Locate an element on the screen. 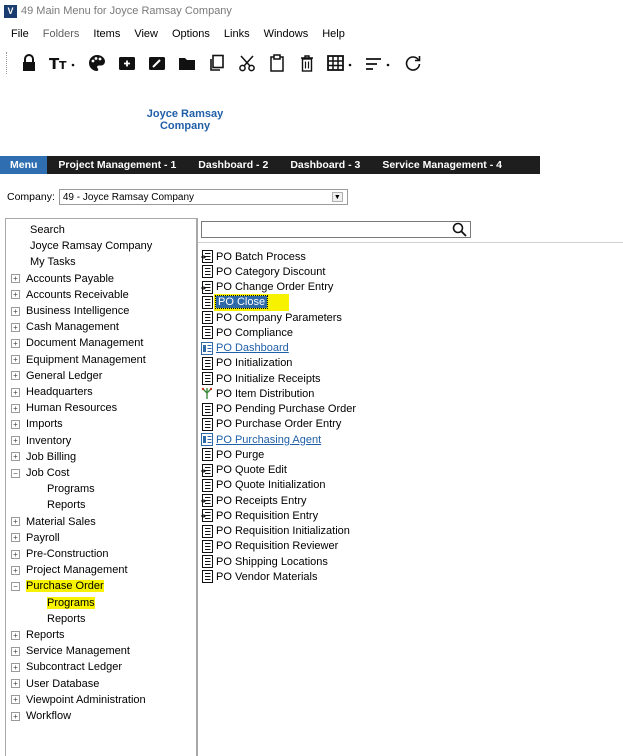  tree-item-general-ledger: + General Ledger is located at coordinates (56, 376).